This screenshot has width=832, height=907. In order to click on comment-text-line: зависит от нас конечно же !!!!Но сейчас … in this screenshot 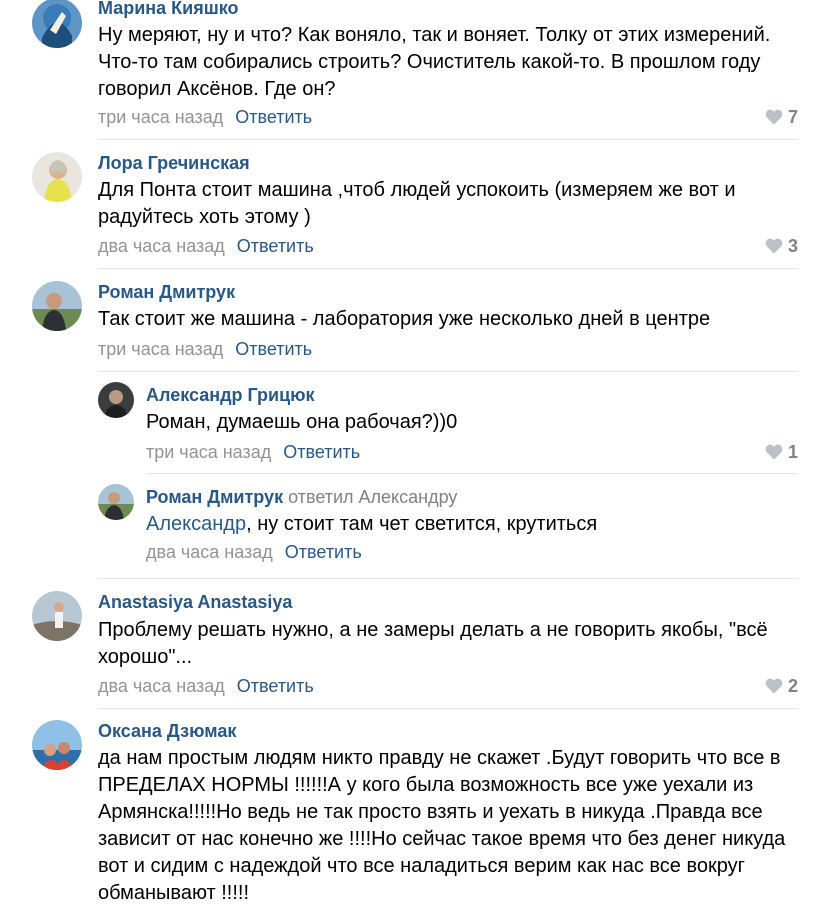, I will do `click(442, 839)`.